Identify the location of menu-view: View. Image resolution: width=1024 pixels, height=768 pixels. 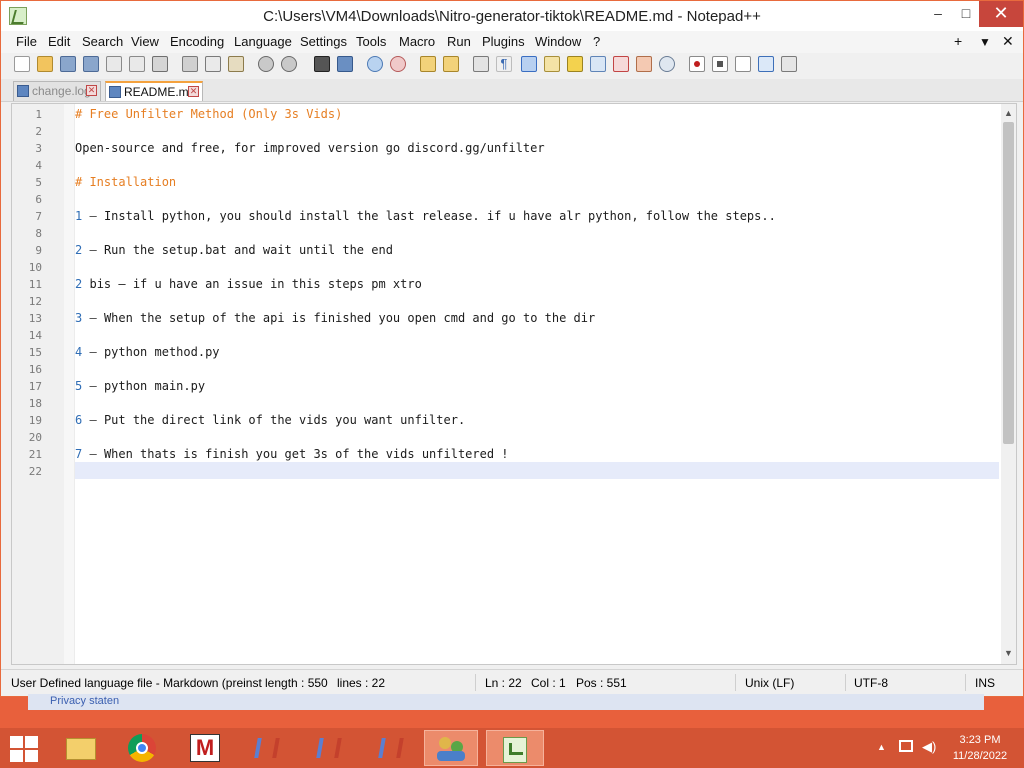
(145, 41).